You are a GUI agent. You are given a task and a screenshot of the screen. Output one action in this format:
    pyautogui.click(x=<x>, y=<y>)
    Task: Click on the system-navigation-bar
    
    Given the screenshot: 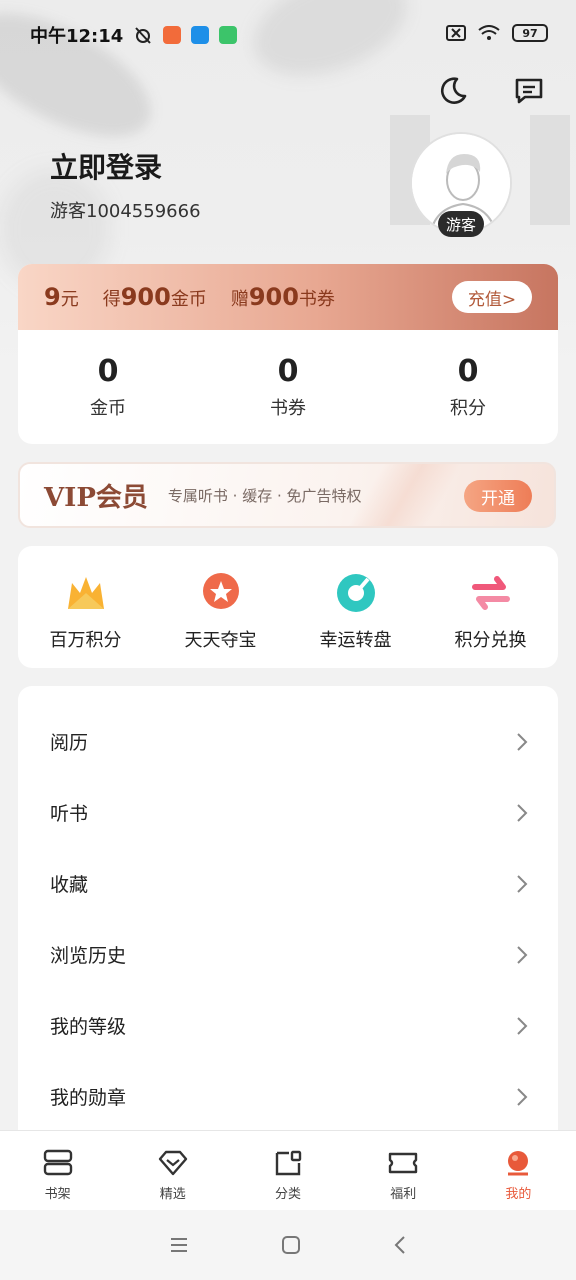 What is the action you would take?
    pyautogui.click(x=288, y=1245)
    